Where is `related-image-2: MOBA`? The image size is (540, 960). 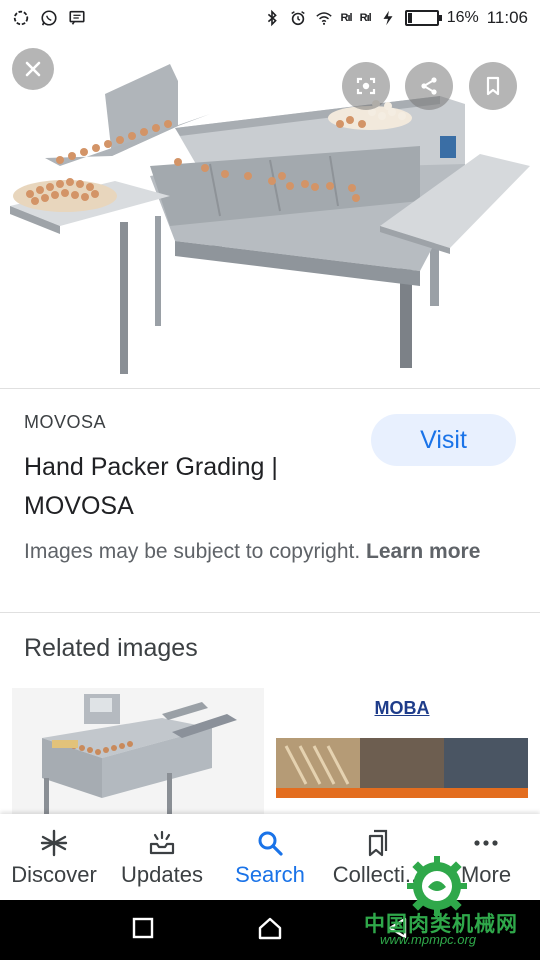 related-image-2: MOBA is located at coordinates (402, 755).